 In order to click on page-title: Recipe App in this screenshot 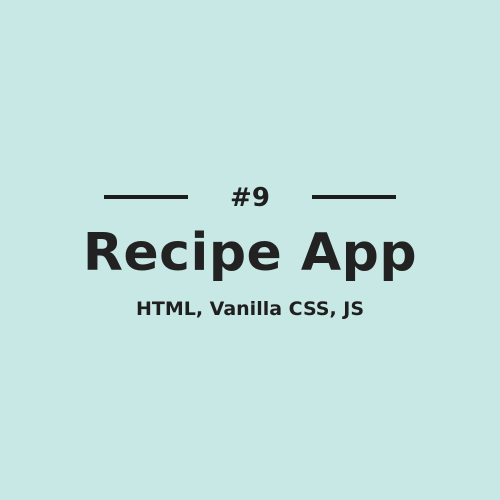, I will do `click(250, 253)`.